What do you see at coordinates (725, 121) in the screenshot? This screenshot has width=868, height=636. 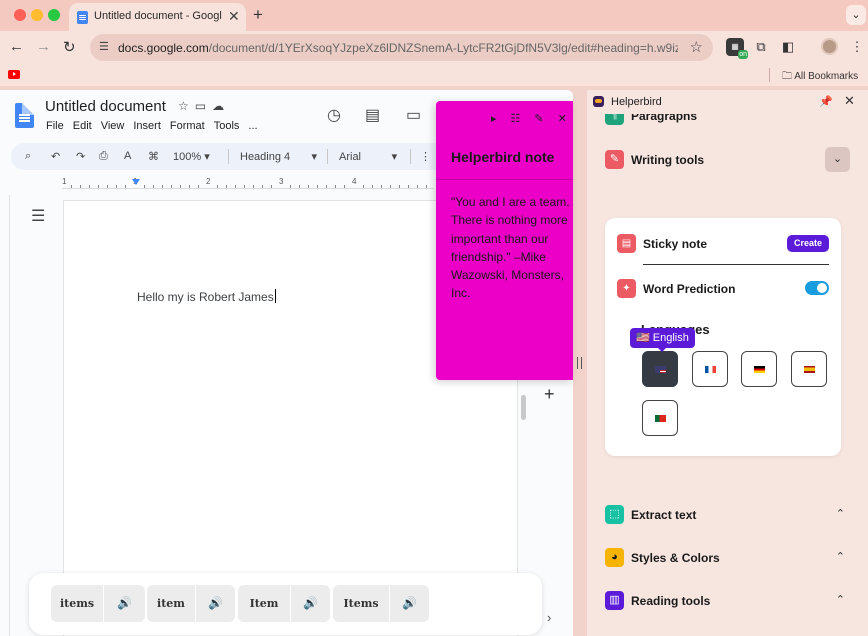 I see `section-paragraphs: ¶ Paragraphs ⌃` at bounding box center [725, 121].